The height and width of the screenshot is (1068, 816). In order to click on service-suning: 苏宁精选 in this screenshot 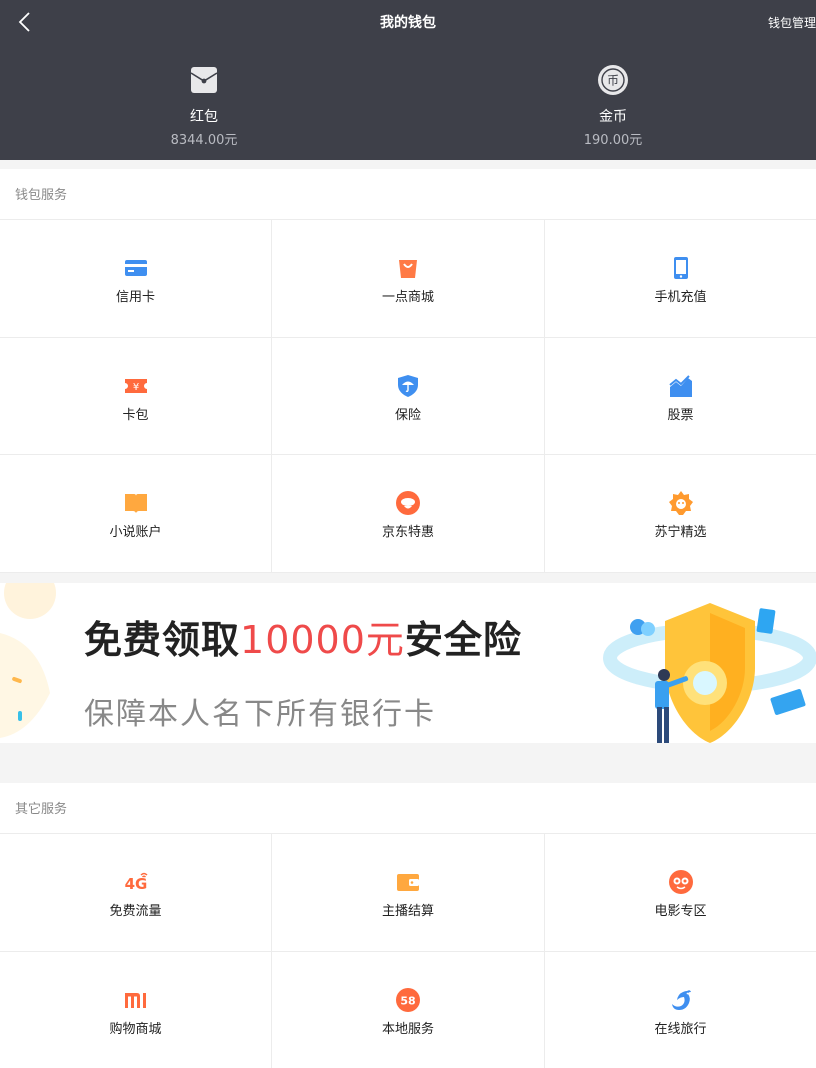, I will do `click(680, 514)`.